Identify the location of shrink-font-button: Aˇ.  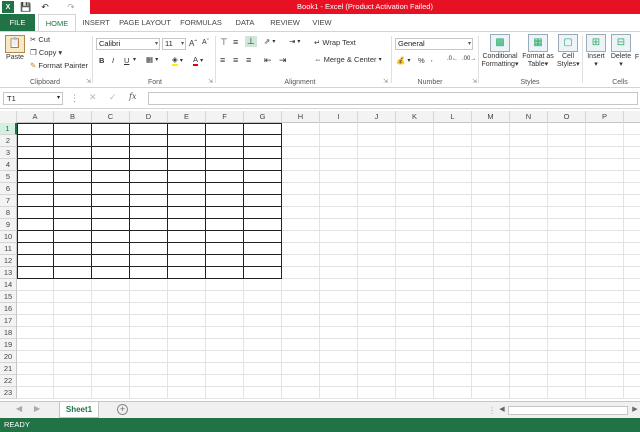
(205, 42).